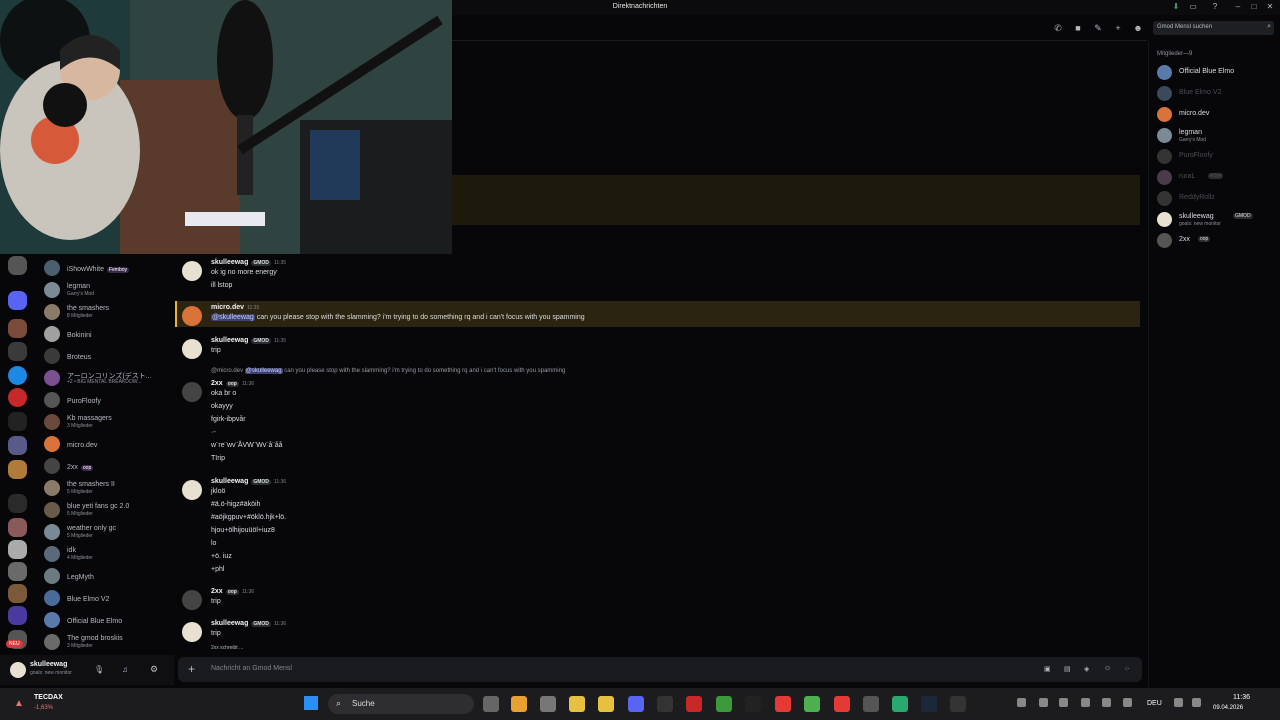 The width and height of the screenshot is (1280, 720). I want to click on help-icon: ?, so click(1215, 7).